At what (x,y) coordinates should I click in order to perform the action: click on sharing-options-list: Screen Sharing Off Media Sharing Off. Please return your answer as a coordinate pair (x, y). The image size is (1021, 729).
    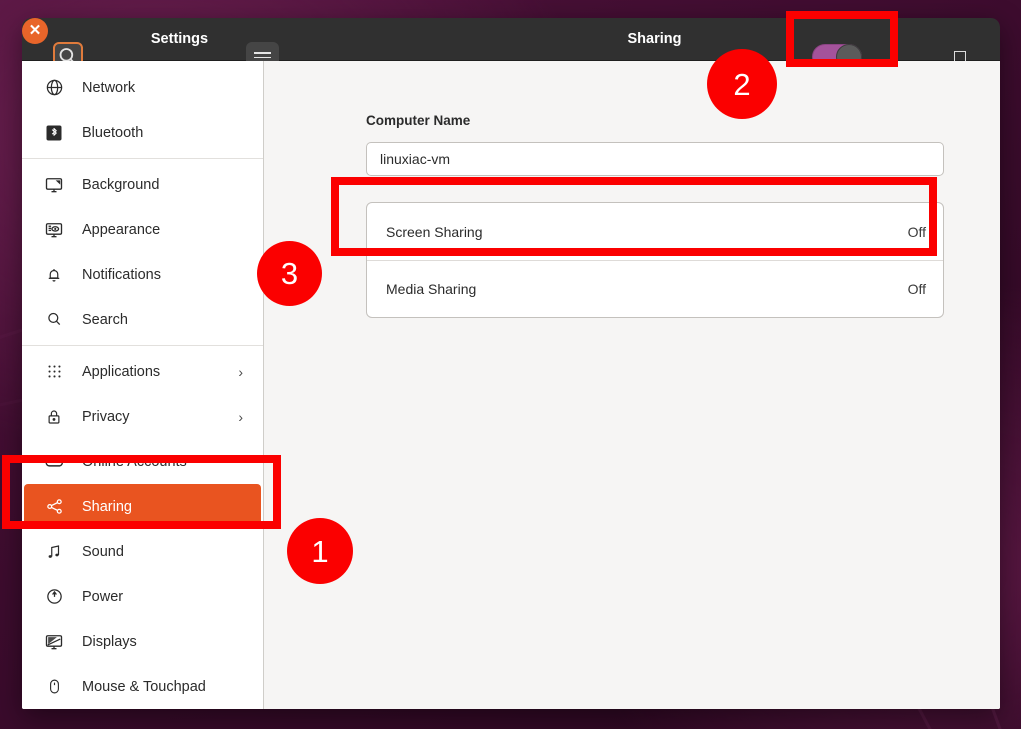
    Looking at the image, I should click on (655, 260).